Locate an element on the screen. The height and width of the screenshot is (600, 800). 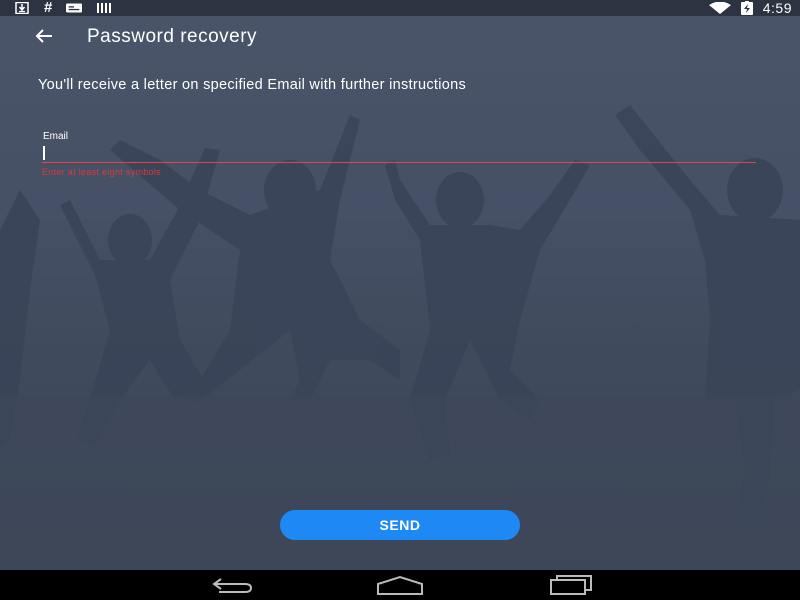
home-nav-icon is located at coordinates (400, 585).